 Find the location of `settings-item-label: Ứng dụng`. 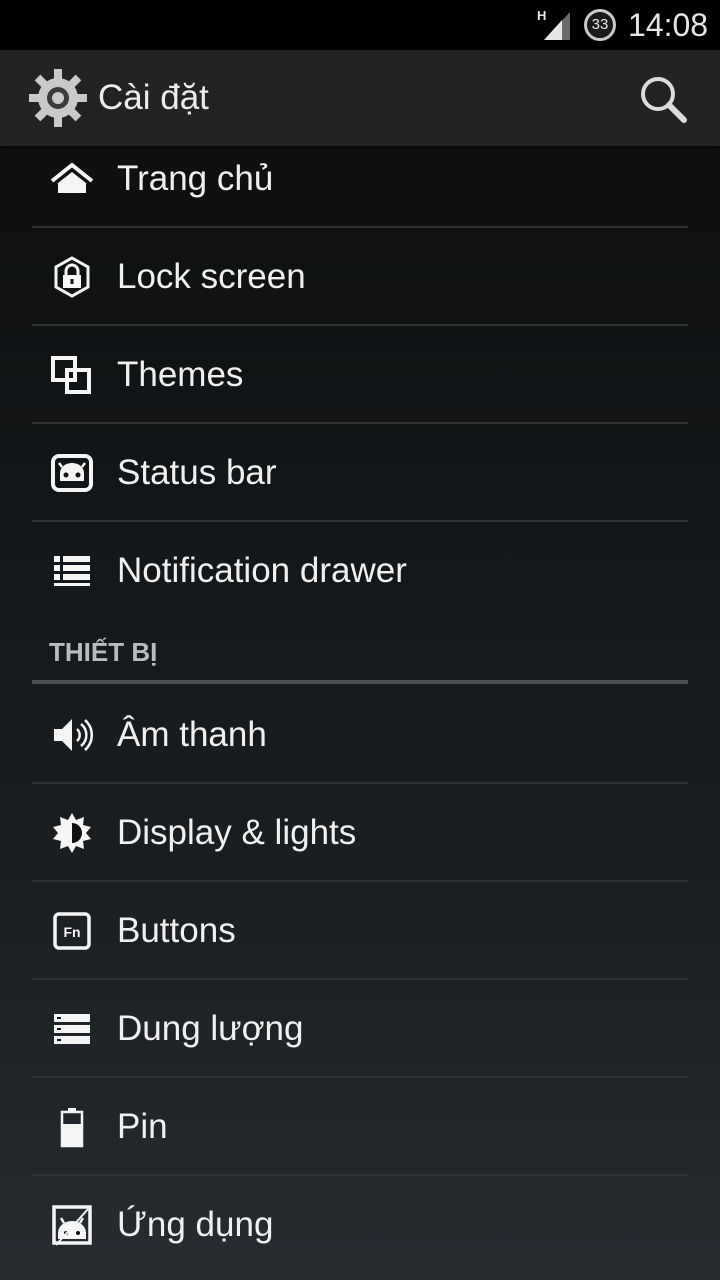

settings-item-label: Ứng dụng is located at coordinates (195, 1224).